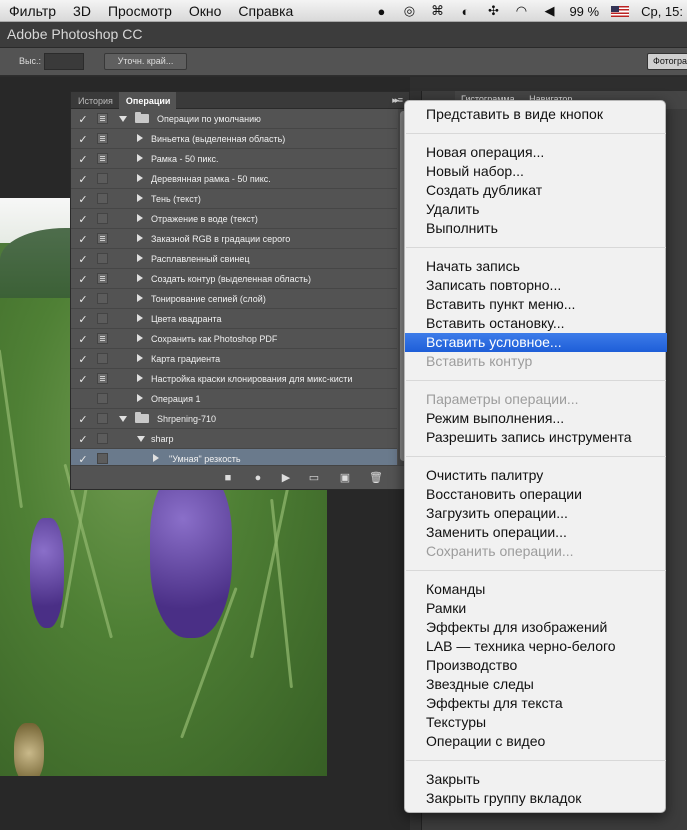 The height and width of the screenshot is (830, 687). I want to click on action-row: Операция 1, so click(234, 399).